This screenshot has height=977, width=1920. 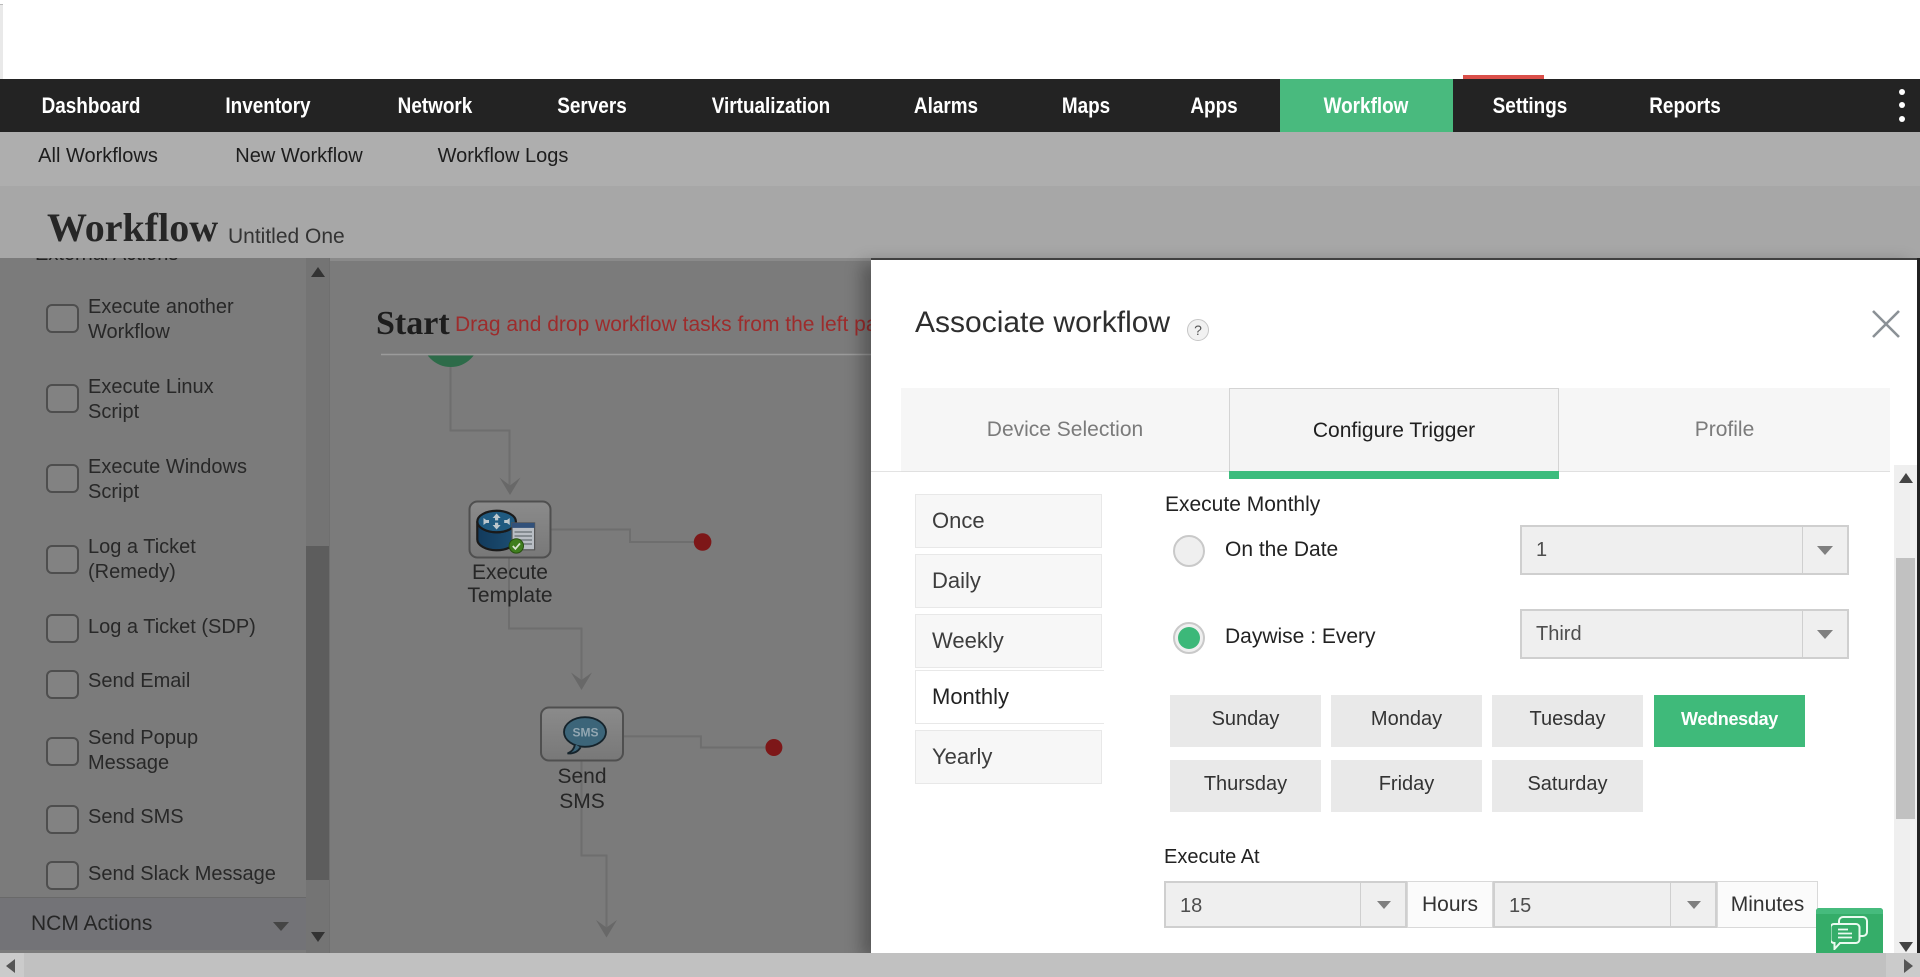 What do you see at coordinates (585, 733) in the screenshot?
I see `svg-text: SMS` at bounding box center [585, 733].